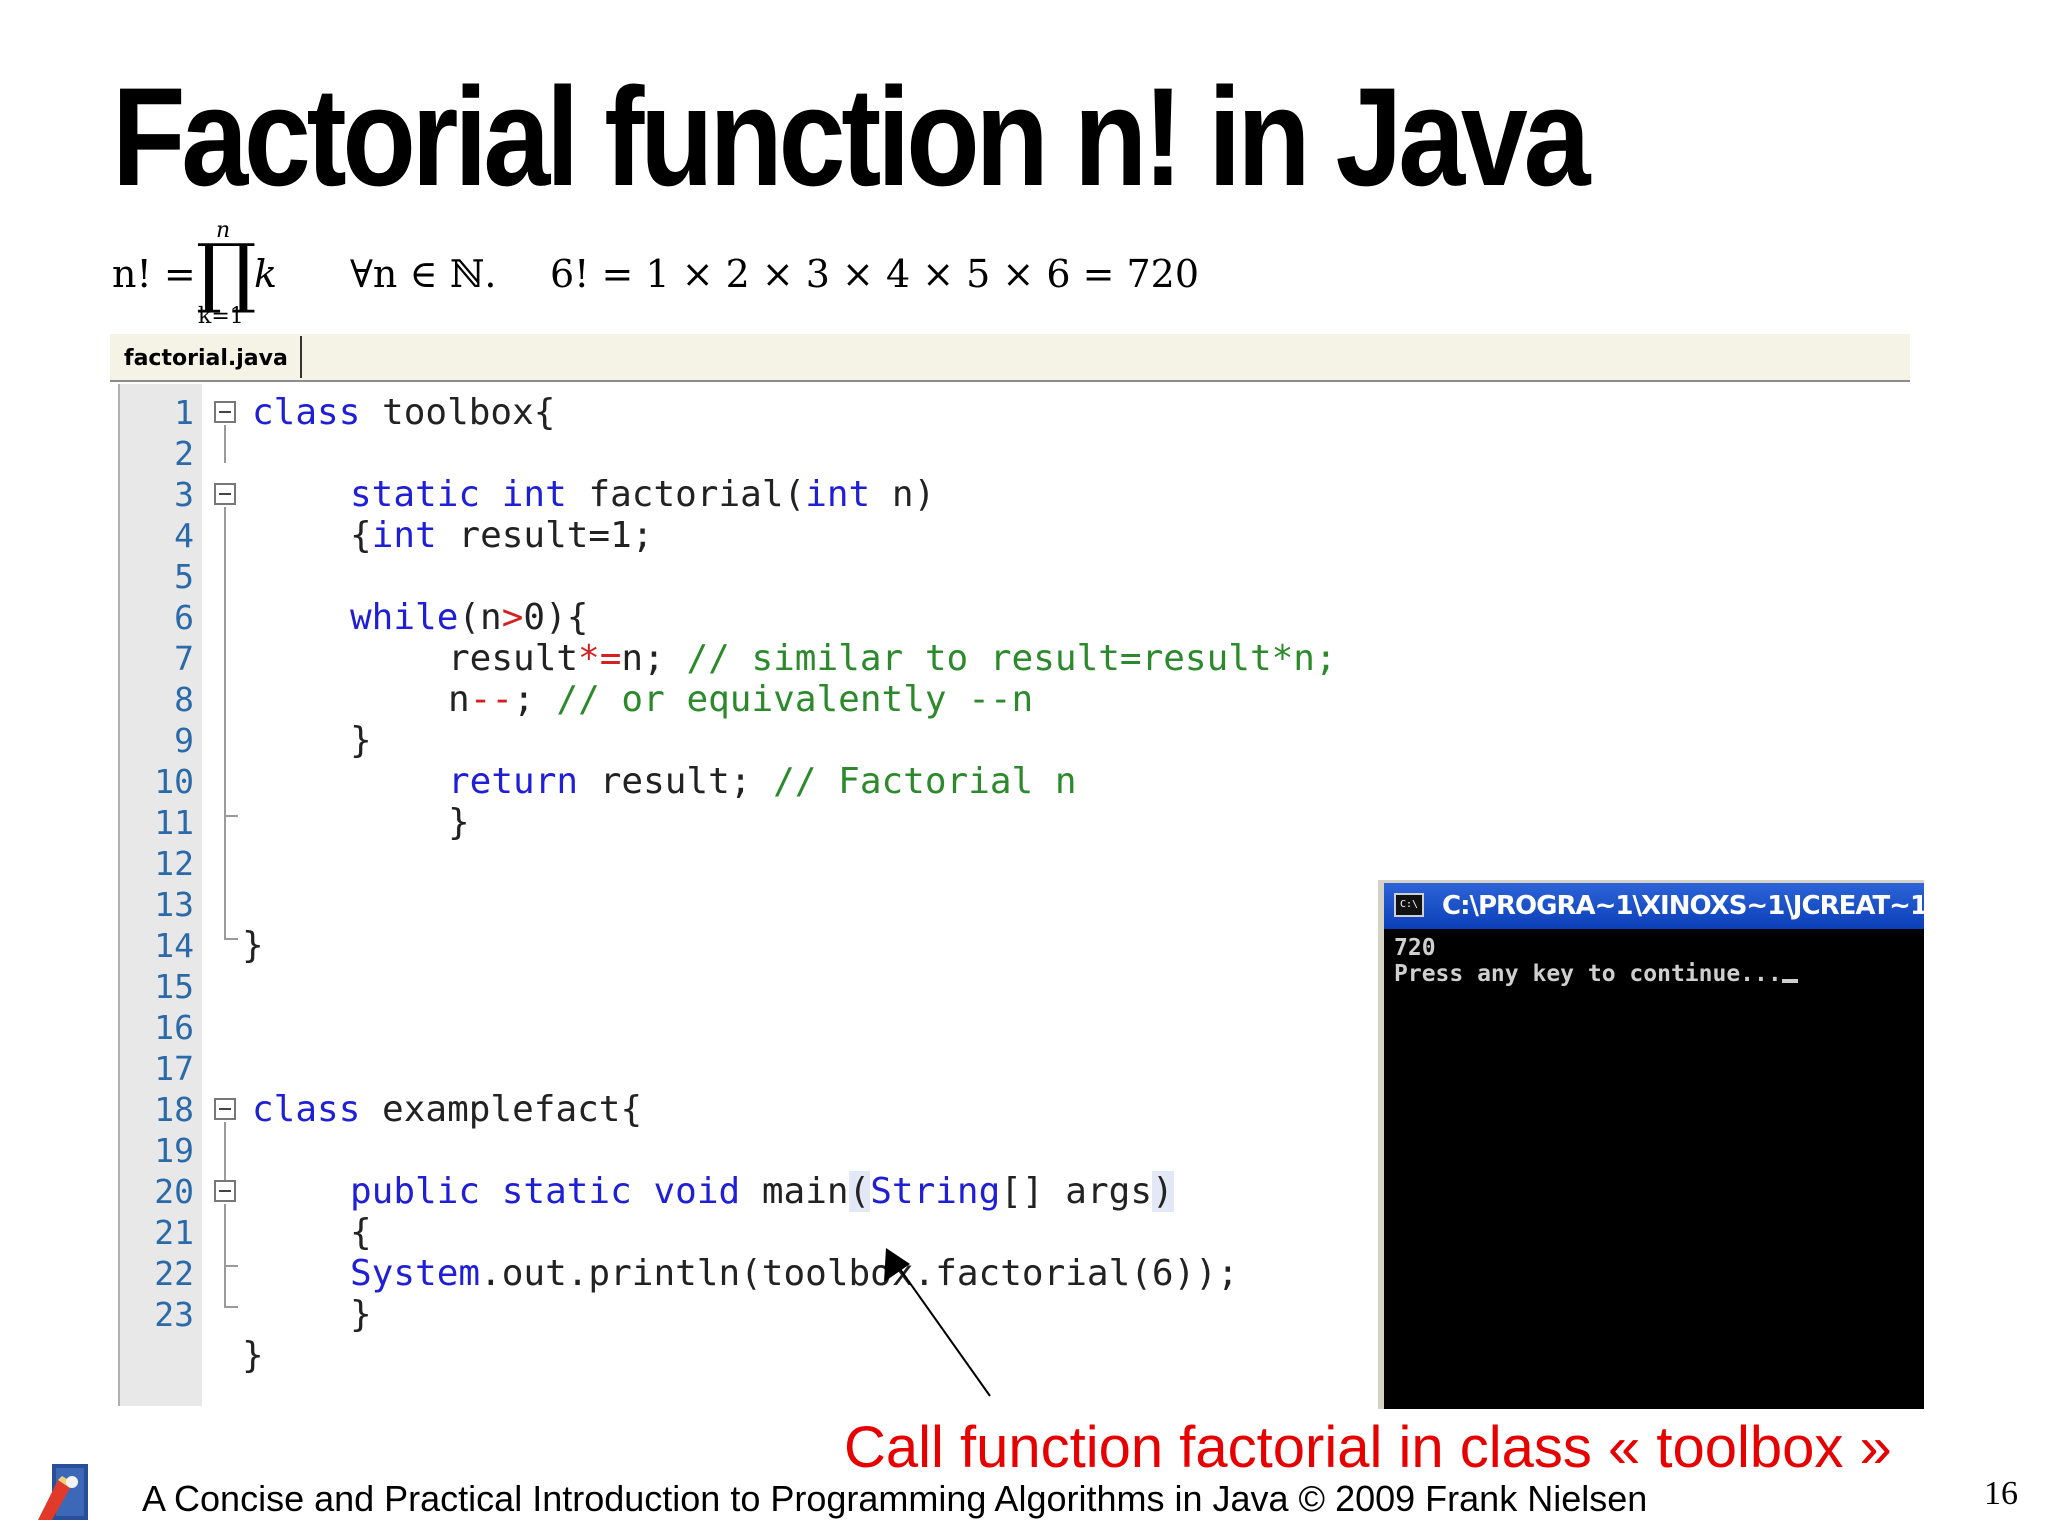 Image resolution: width=2048 pixels, height=1535 pixels. What do you see at coordinates (459, 699) in the screenshot?
I see `code-token: n` at bounding box center [459, 699].